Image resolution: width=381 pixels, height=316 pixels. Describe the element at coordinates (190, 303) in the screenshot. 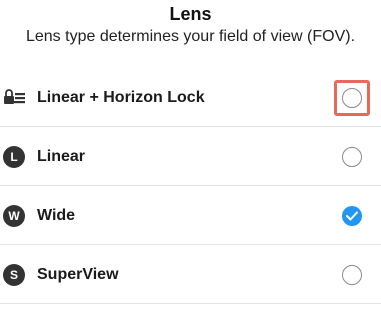

I see `divider` at that location.